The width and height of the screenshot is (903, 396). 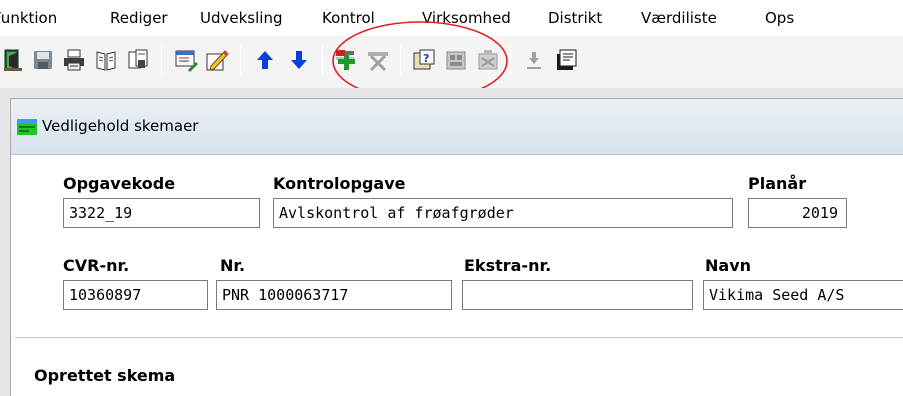 I want to click on navn-field: Vikima Seed A/S, so click(x=803, y=295).